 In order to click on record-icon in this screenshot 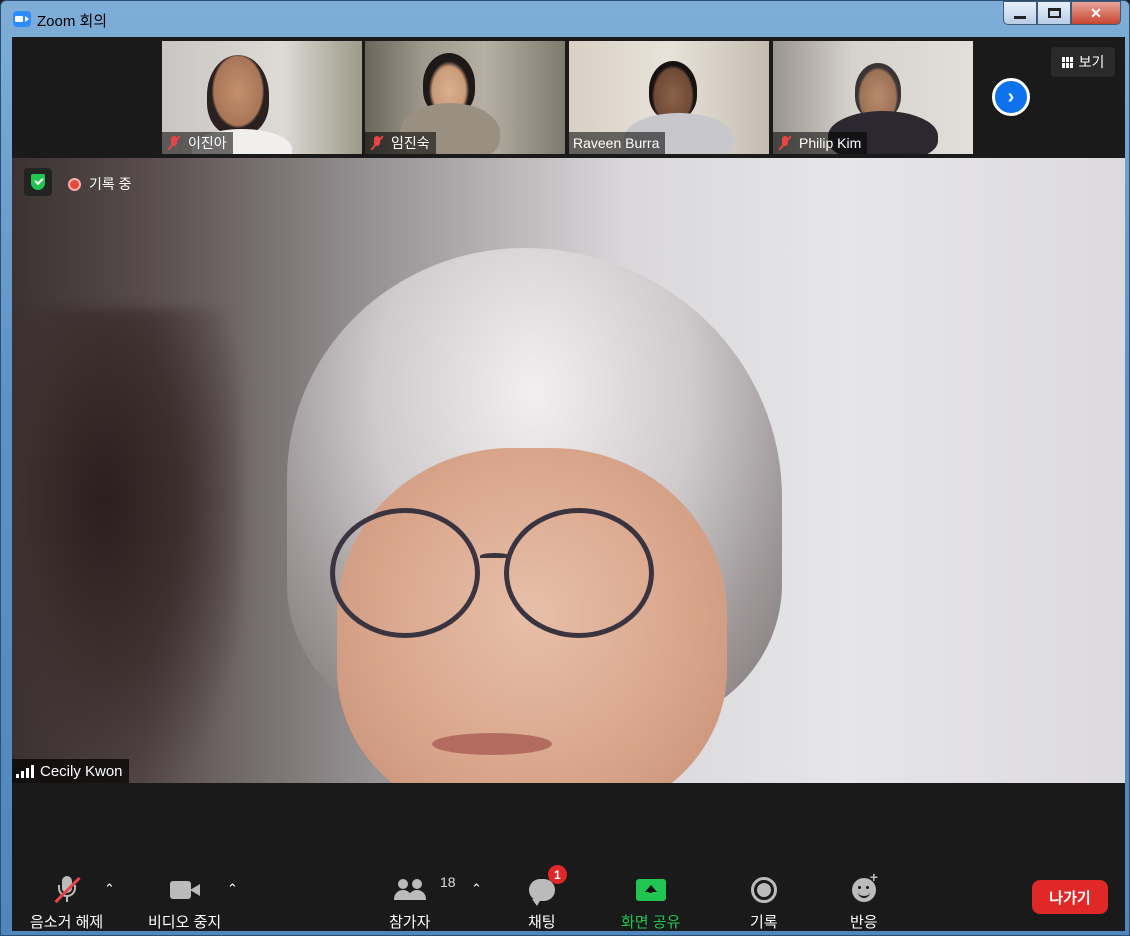, I will do `click(763, 890)`.